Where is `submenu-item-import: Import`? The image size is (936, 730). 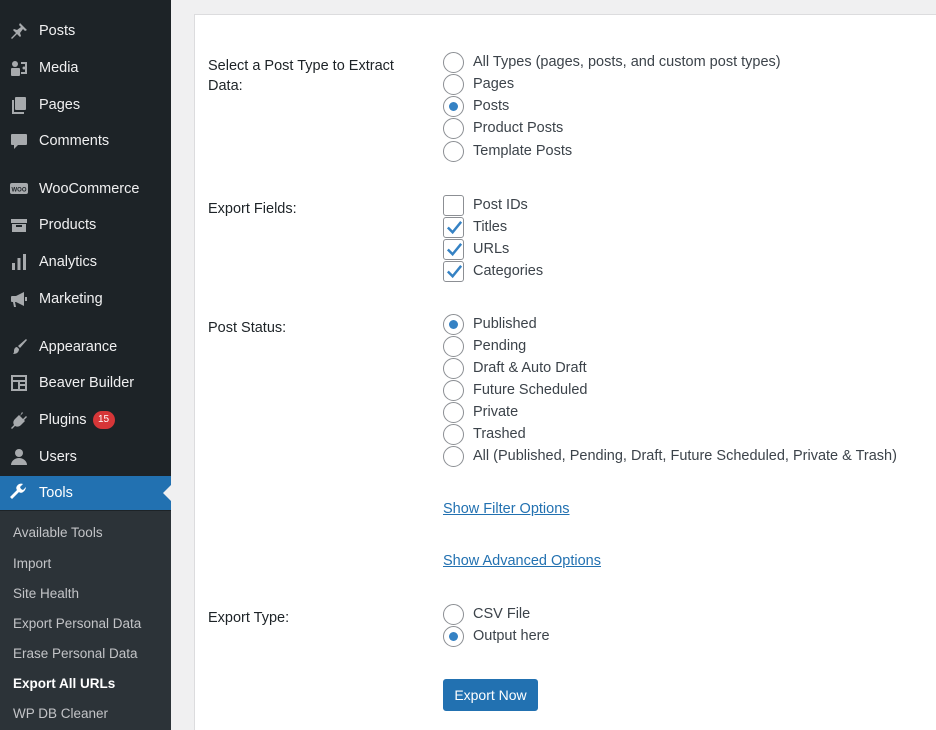 submenu-item-import: Import is located at coordinates (32, 563).